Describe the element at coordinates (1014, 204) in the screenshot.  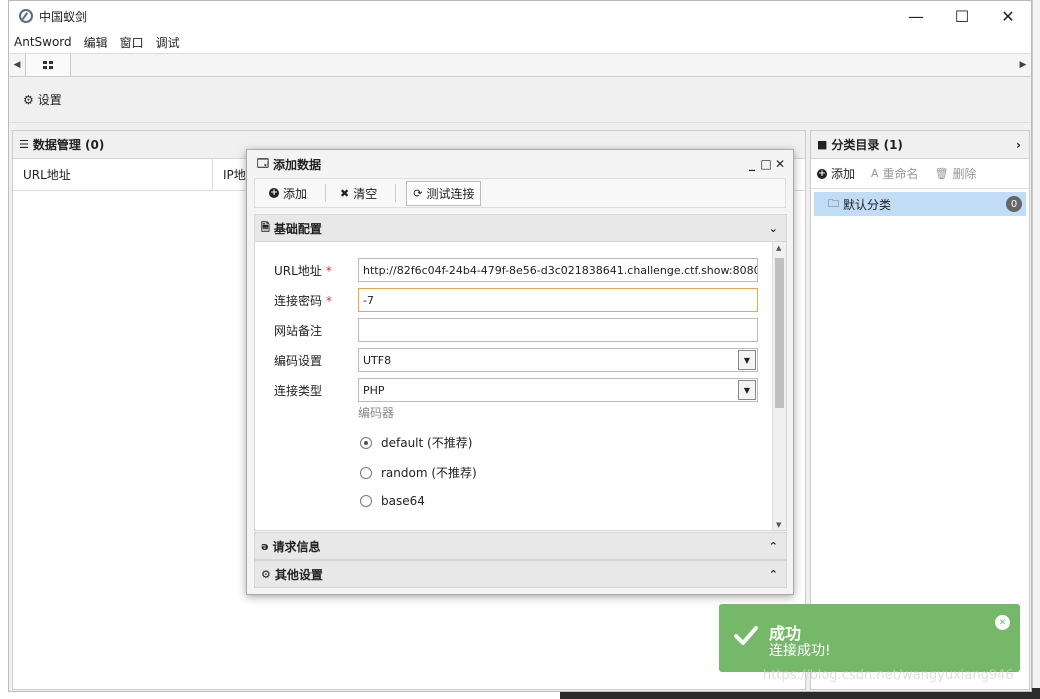
I see `count-badge: 0` at that location.